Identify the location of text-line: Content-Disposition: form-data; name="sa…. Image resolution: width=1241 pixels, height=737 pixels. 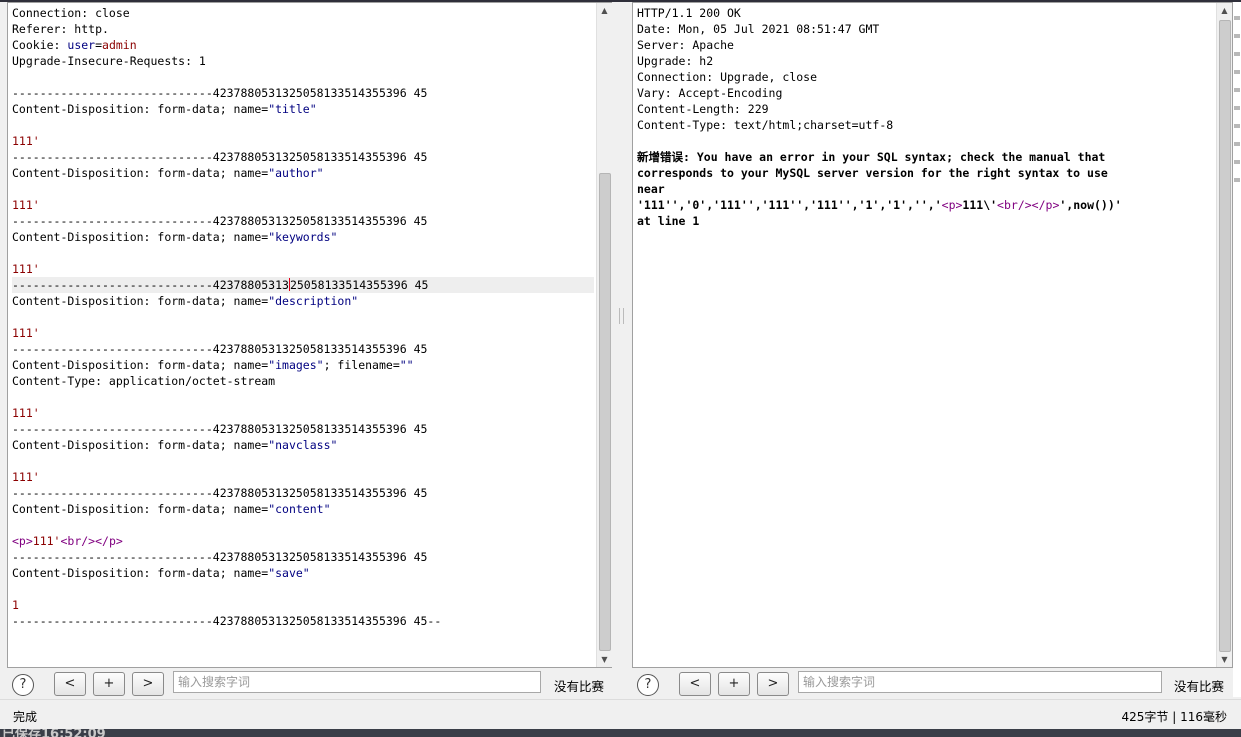
(303, 573).